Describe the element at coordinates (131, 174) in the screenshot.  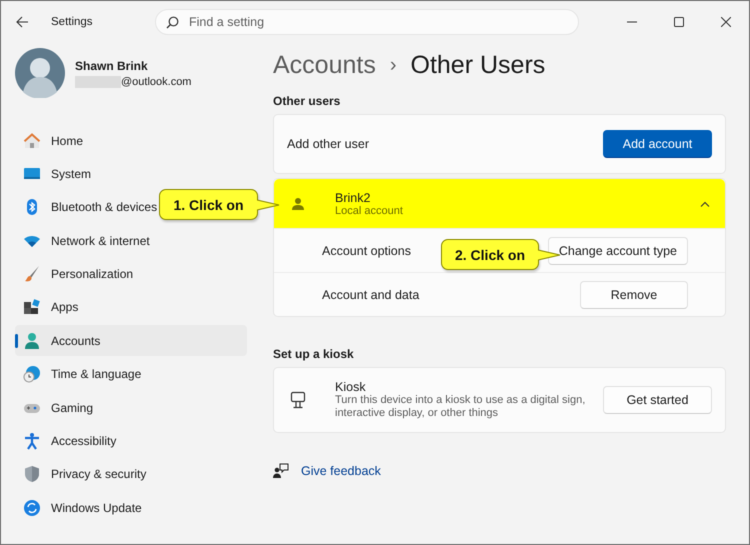
I see `sidebar-item: System` at that location.